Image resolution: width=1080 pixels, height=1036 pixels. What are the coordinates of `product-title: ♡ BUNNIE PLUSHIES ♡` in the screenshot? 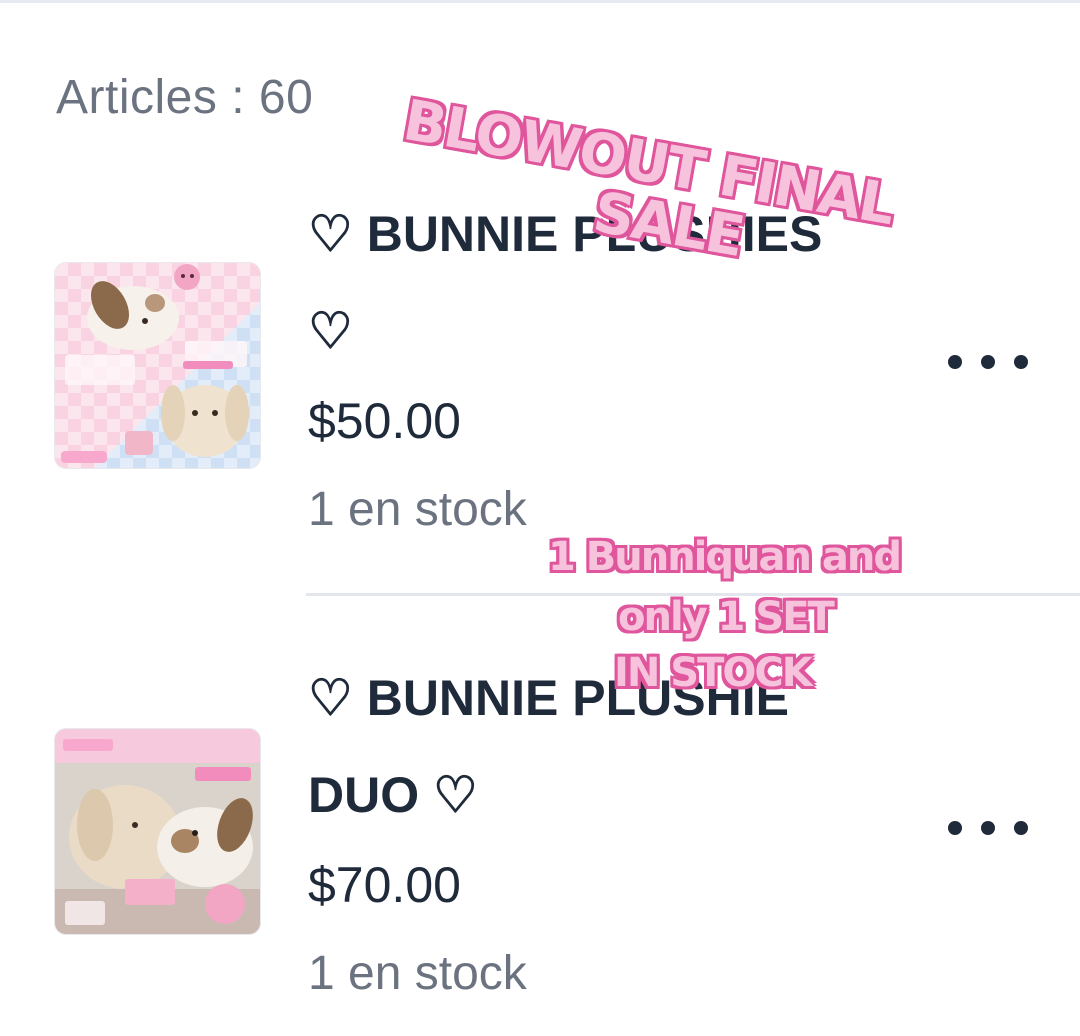 It's located at (588, 283).